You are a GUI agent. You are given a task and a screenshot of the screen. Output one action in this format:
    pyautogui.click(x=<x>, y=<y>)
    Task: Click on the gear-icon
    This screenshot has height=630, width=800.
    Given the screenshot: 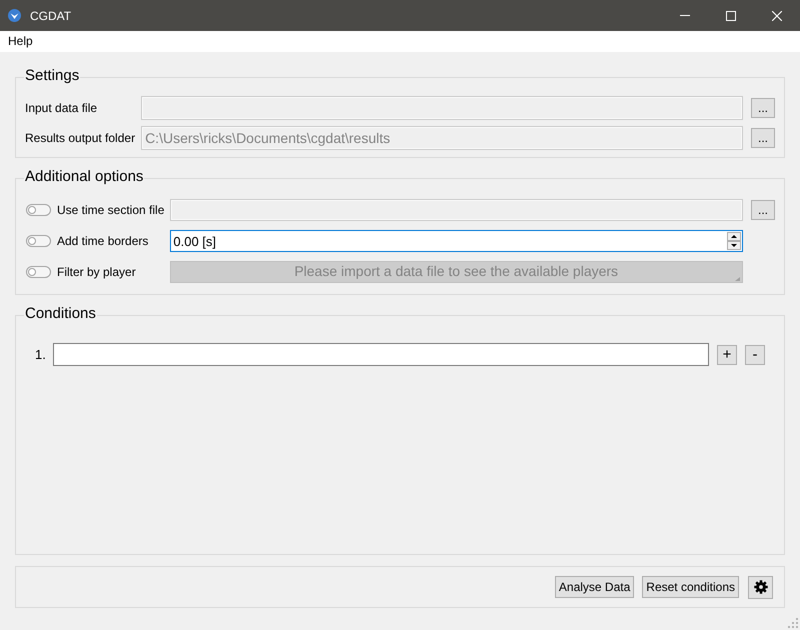 What is the action you would take?
    pyautogui.click(x=761, y=587)
    